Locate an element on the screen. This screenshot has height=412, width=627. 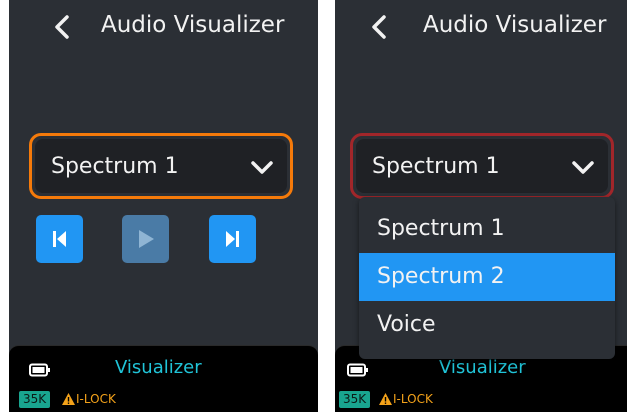
next-button is located at coordinates (232, 239).